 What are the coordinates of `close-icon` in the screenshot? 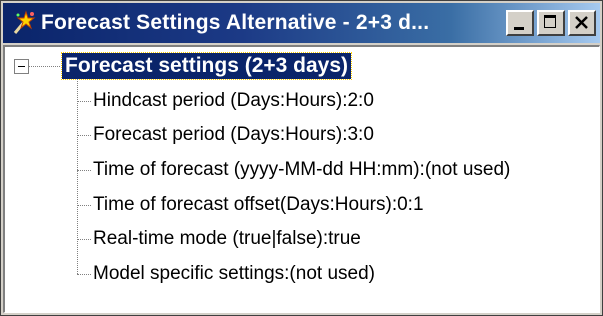 It's located at (582, 23).